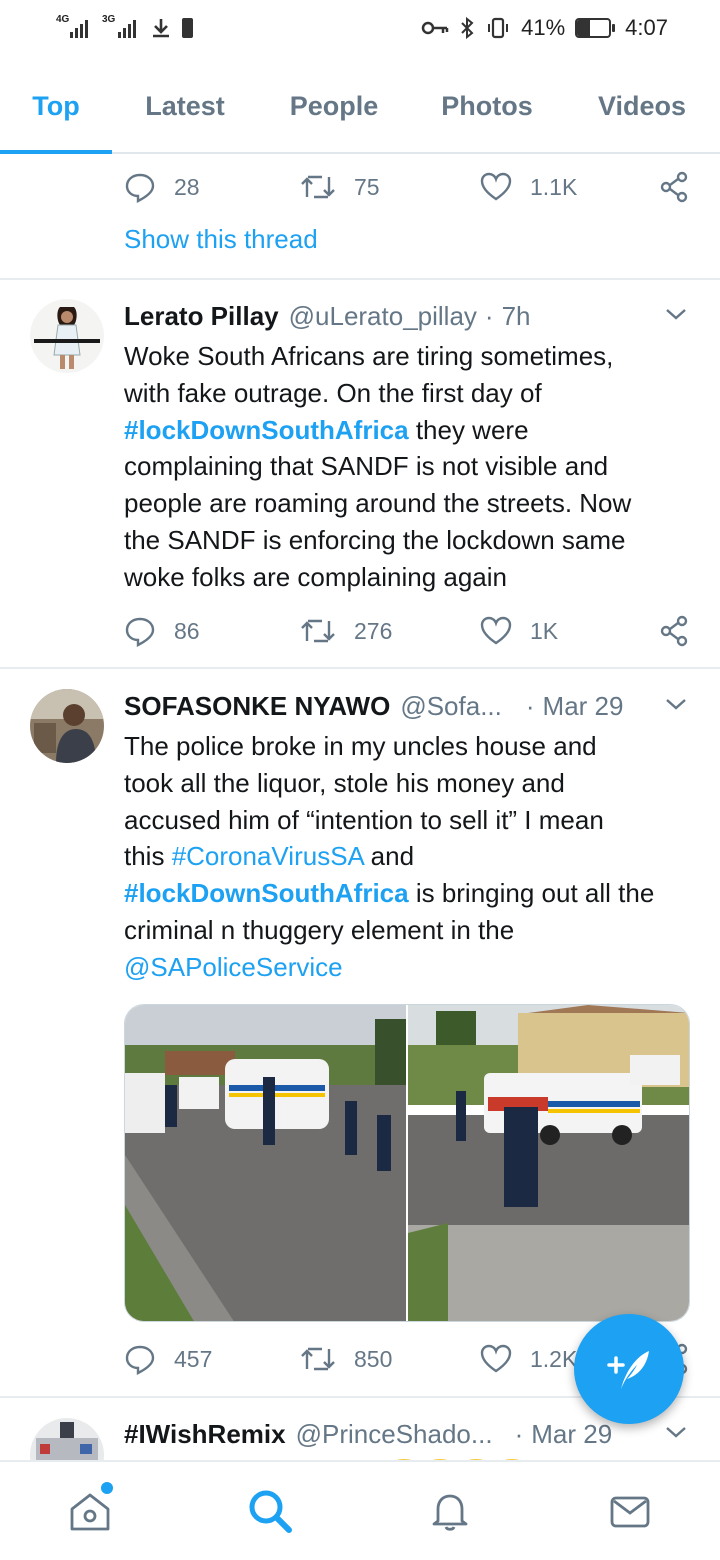  I want to click on vibrate-icon, so click(498, 28).